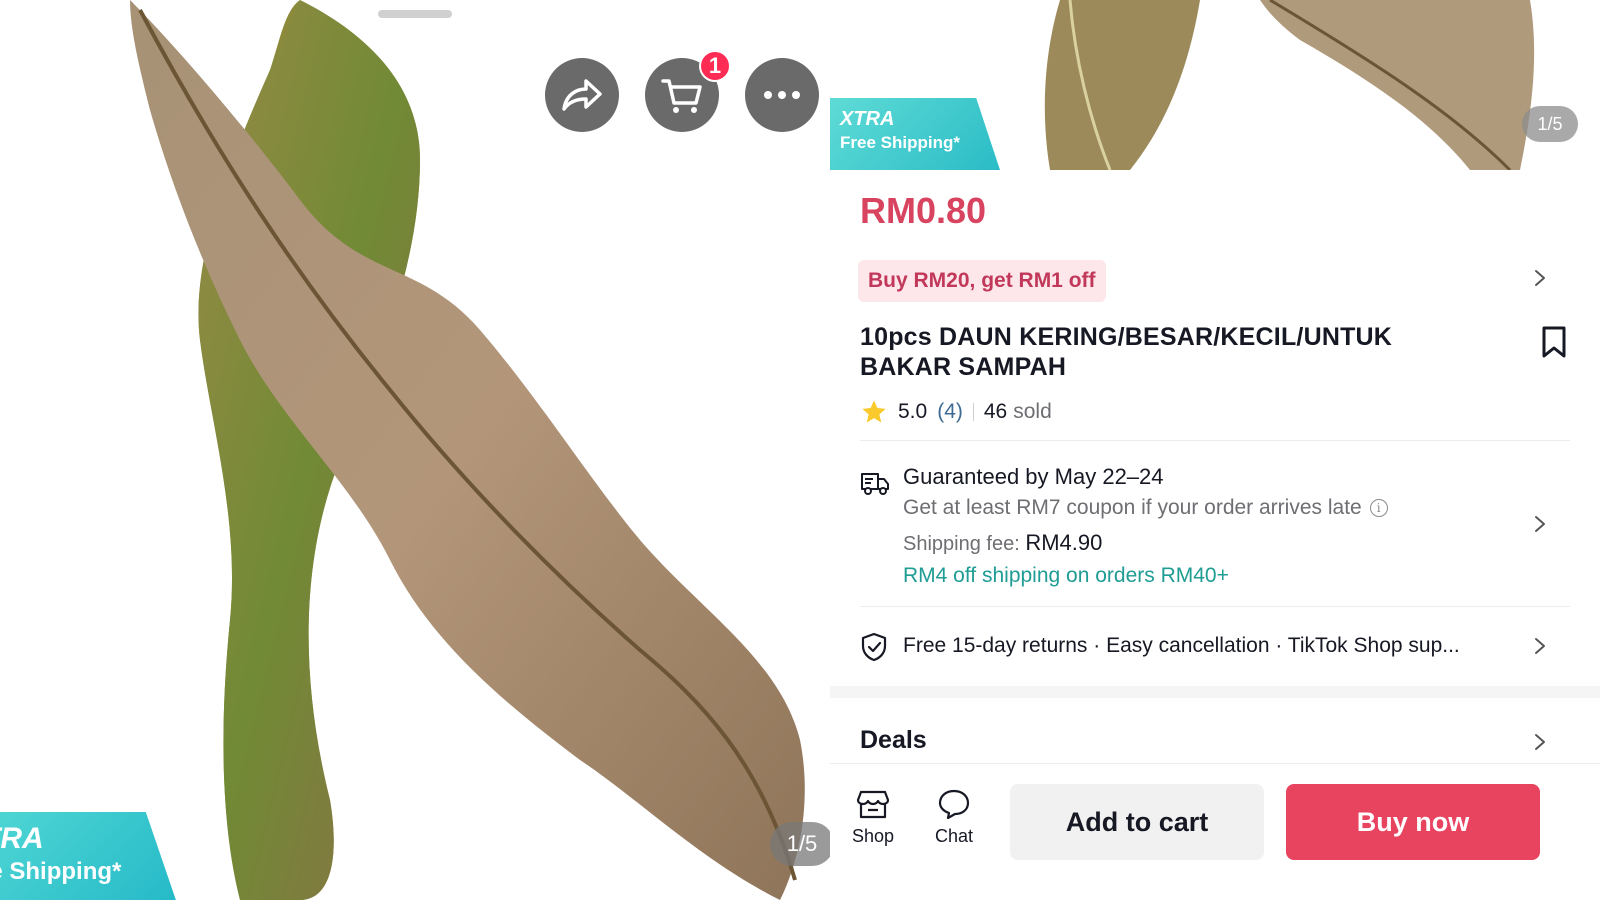  What do you see at coordinates (1215, 692) in the screenshot?
I see `section-separator` at bounding box center [1215, 692].